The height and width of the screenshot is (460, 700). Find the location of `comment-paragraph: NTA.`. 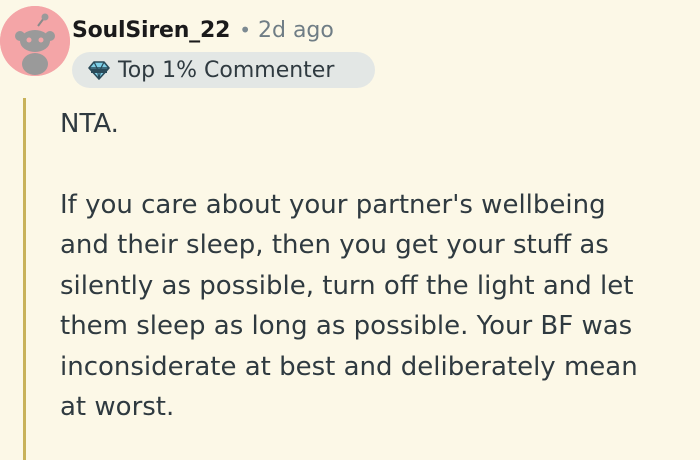

comment-paragraph: NTA. is located at coordinates (89, 124).